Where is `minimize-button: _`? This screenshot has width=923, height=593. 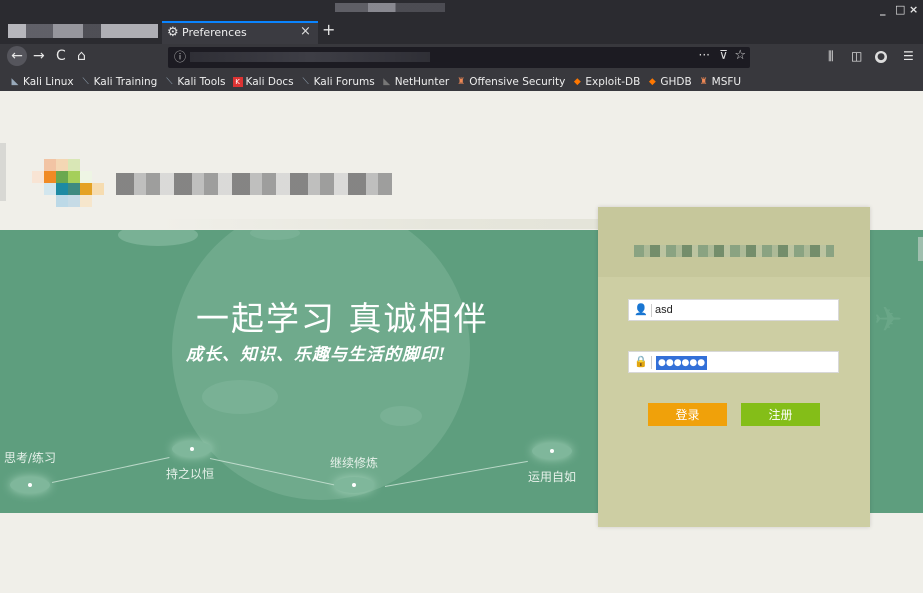
minimize-button: _ is located at coordinates (883, 9).